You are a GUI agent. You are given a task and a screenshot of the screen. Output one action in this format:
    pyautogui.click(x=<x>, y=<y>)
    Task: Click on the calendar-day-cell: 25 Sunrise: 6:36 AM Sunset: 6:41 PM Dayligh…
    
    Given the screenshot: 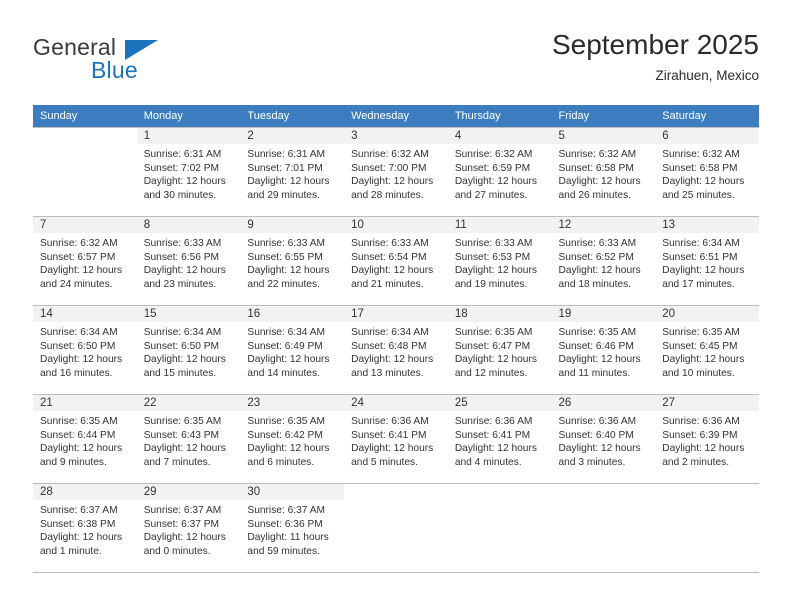 What is the action you would take?
    pyautogui.click(x=499, y=439)
    